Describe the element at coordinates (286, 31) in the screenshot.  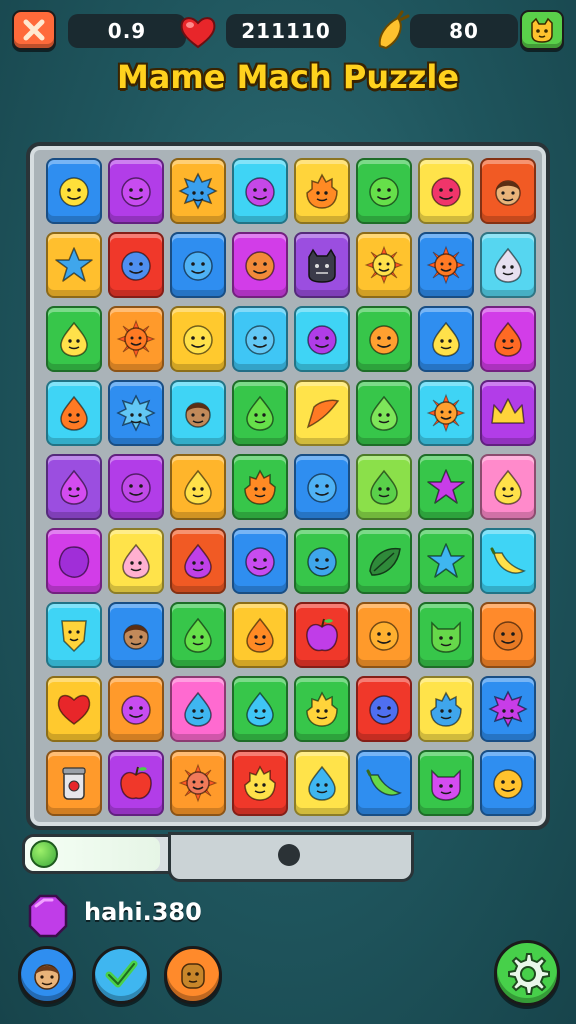
I see `score-display: 211110` at that location.